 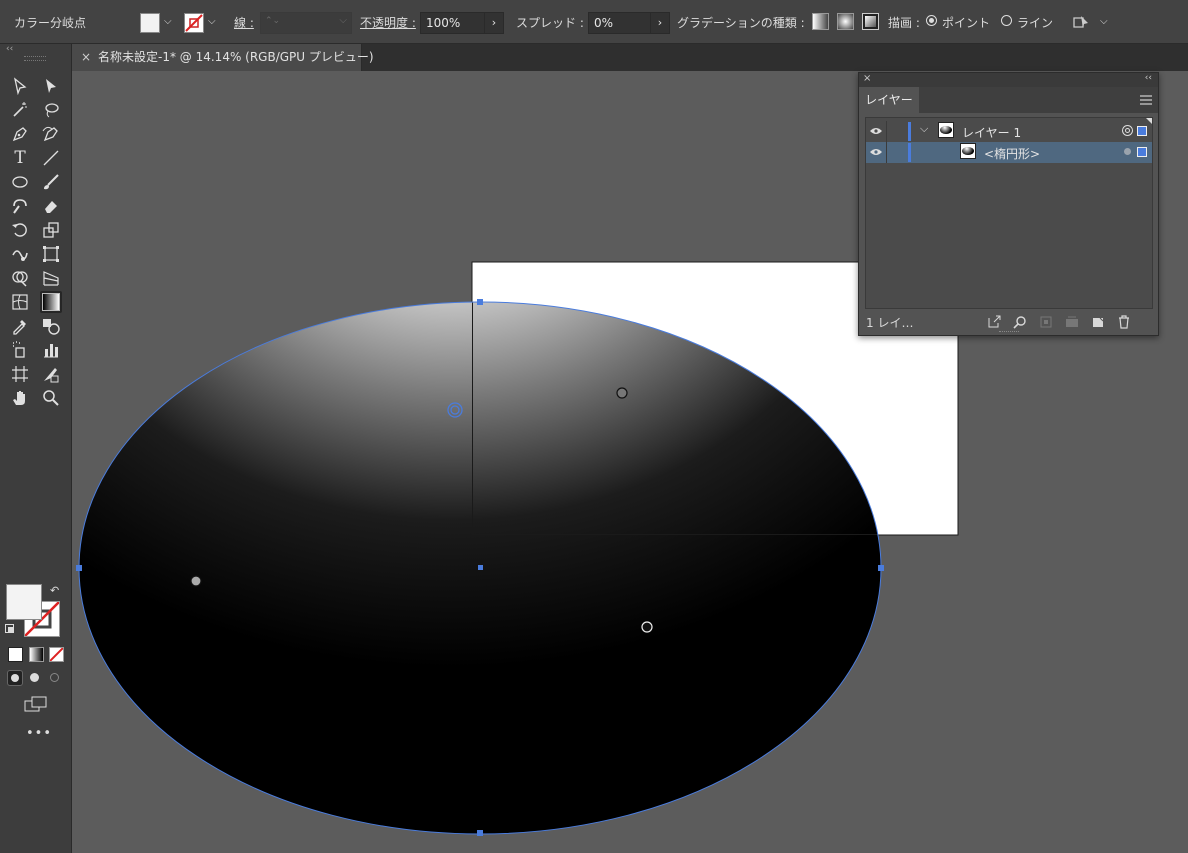 What do you see at coordinates (51, 254) in the screenshot?
I see `free-transform-icon` at bounding box center [51, 254].